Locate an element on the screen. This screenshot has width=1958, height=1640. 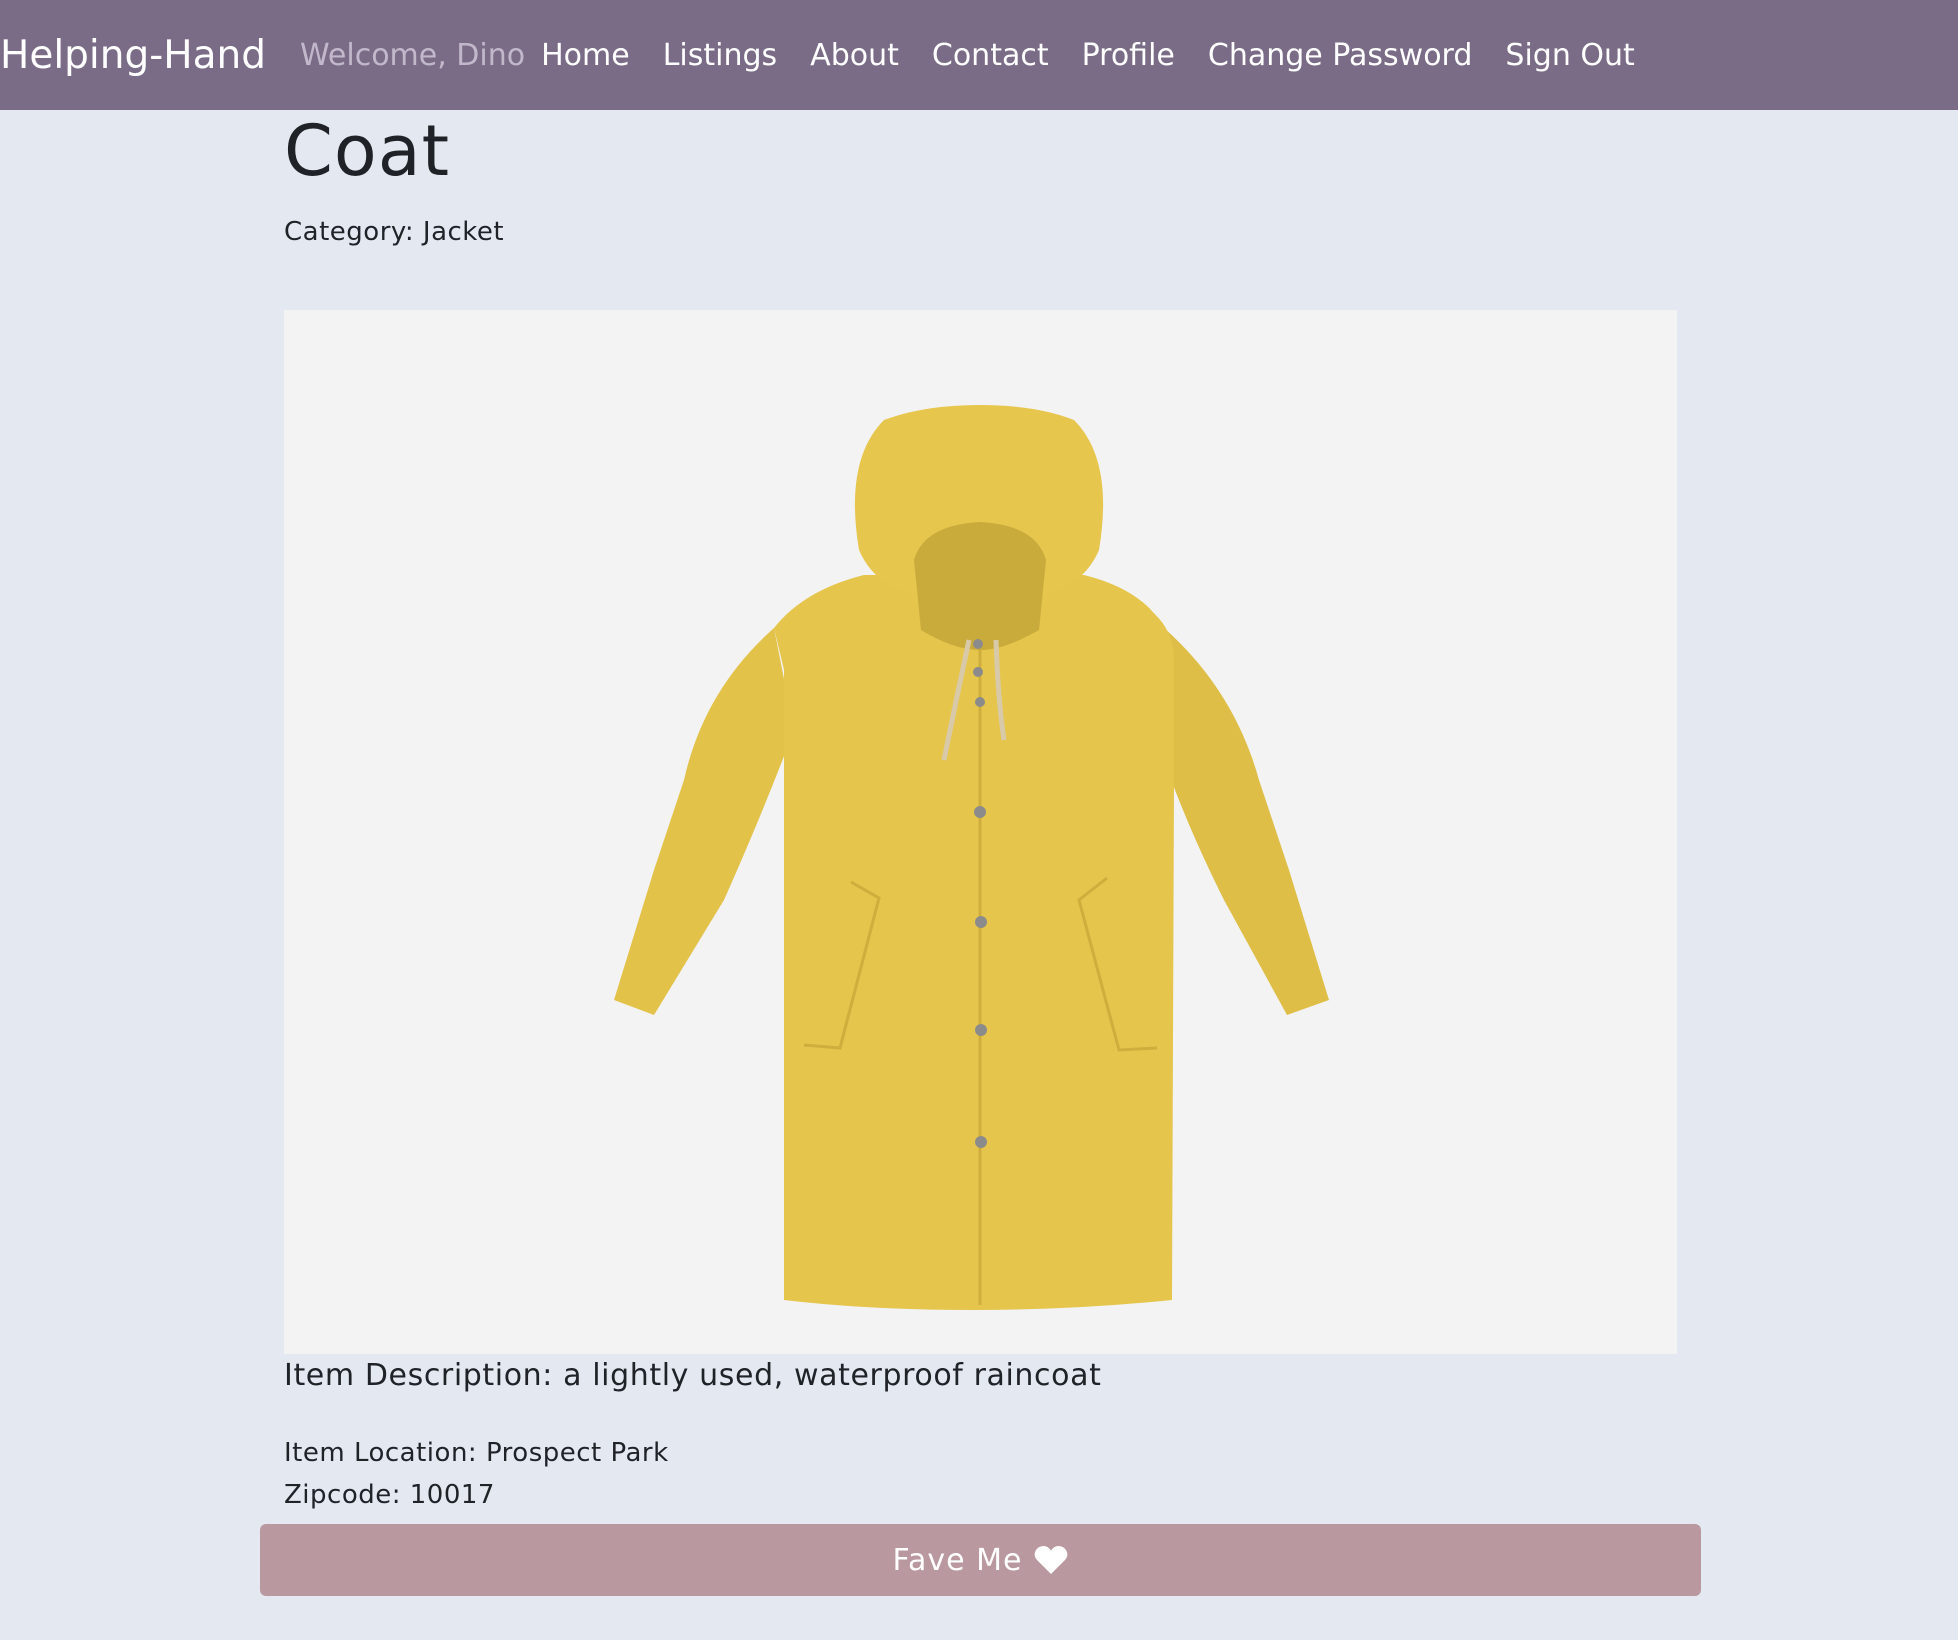
heart-icon is located at coordinates (1051, 1560).